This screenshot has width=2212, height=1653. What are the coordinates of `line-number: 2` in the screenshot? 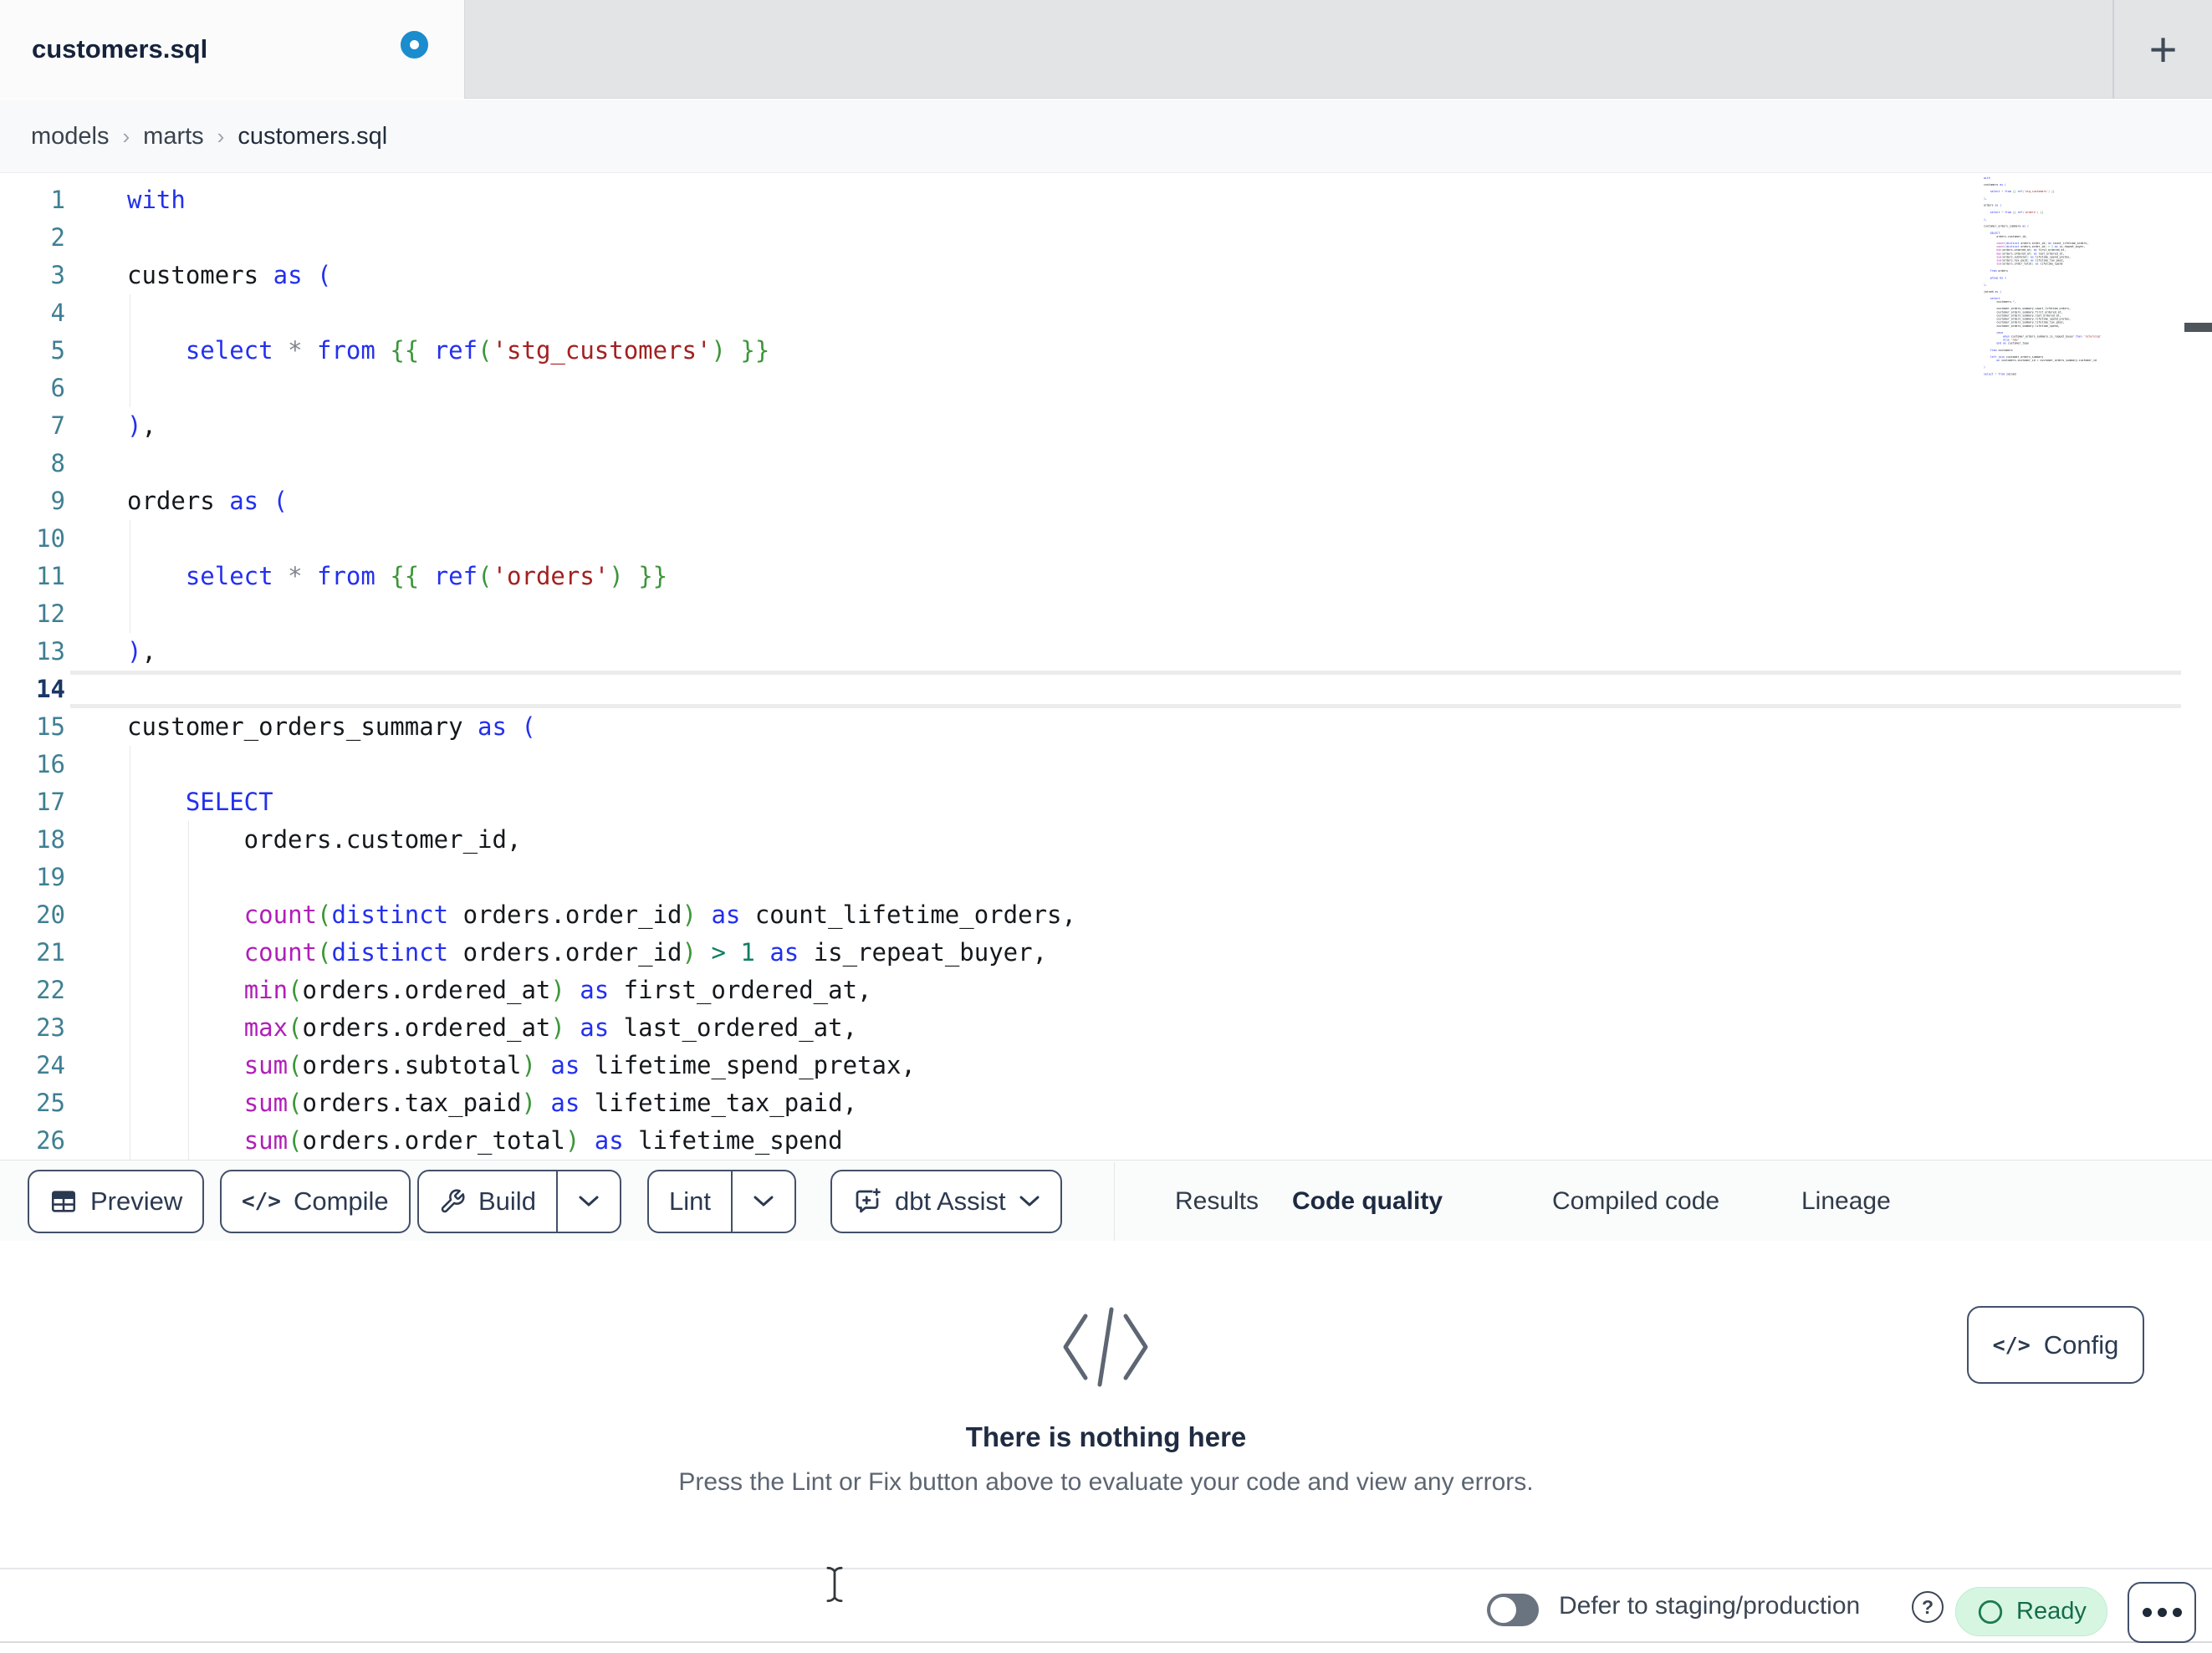 It's located at (32, 238).